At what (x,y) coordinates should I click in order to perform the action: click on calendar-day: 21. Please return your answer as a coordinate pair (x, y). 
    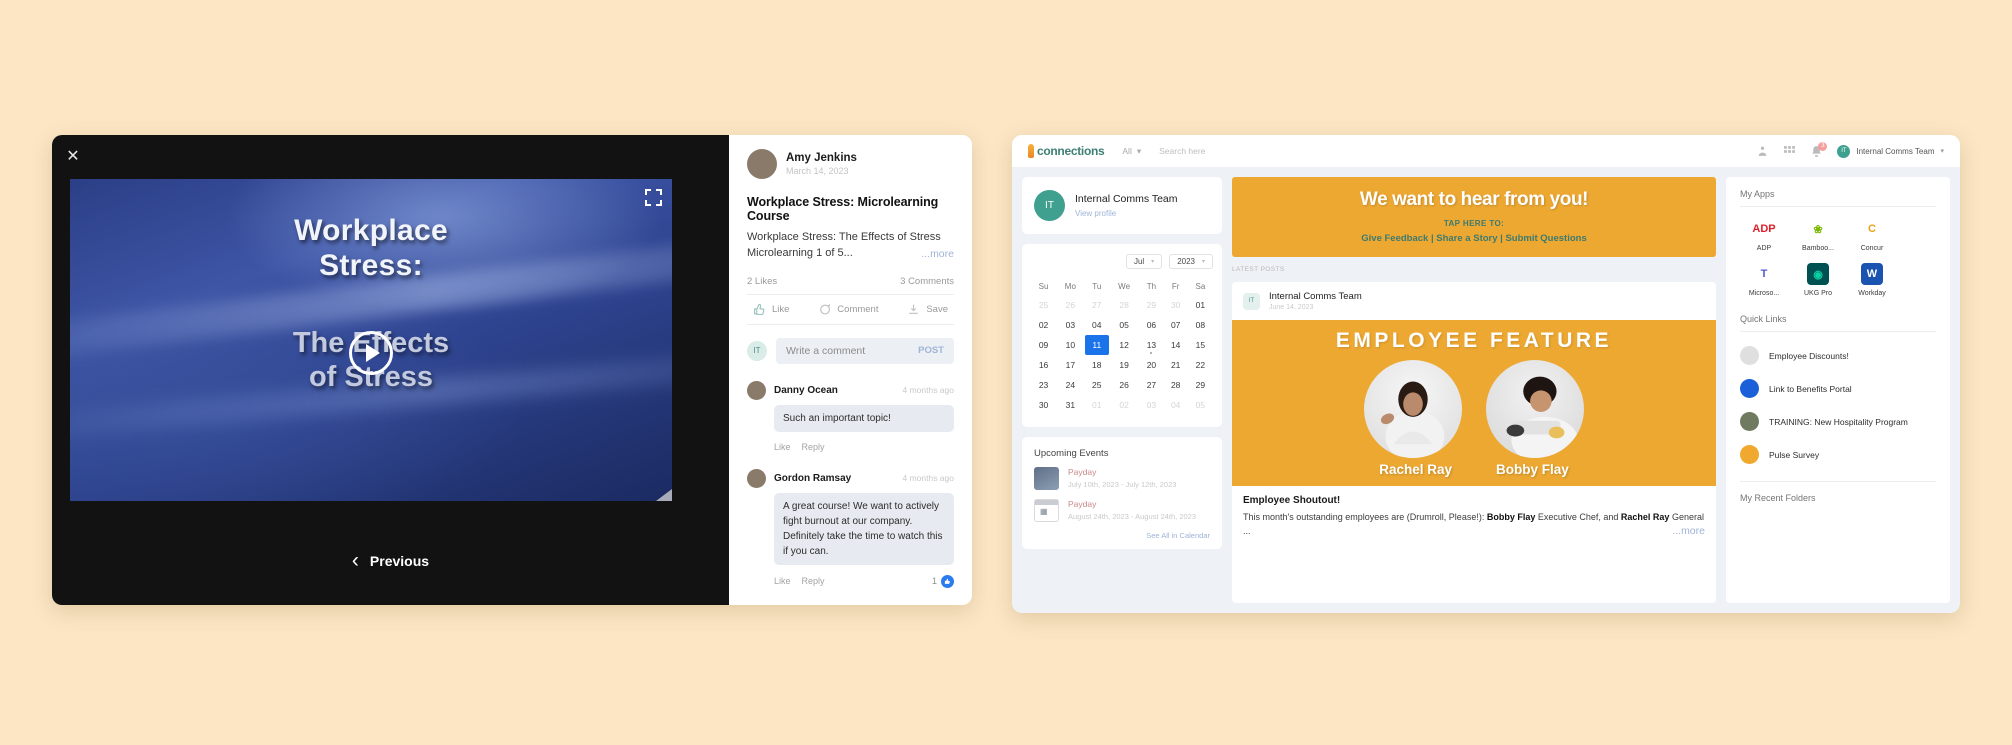
    Looking at the image, I should click on (1176, 365).